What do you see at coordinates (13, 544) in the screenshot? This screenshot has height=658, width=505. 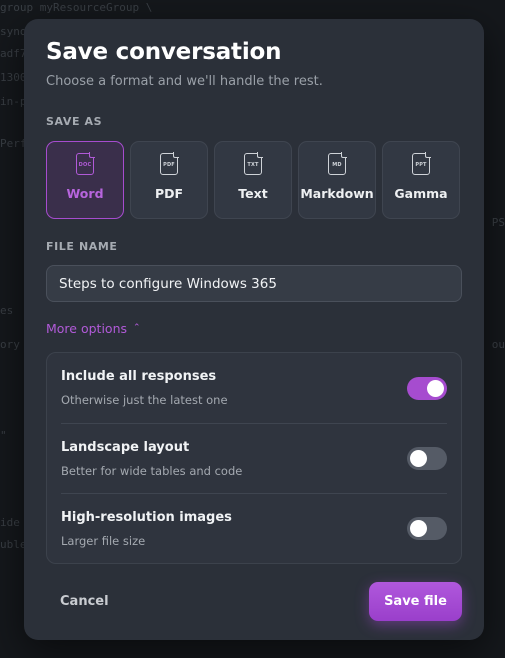 I see `terminal-line: uble` at bounding box center [13, 544].